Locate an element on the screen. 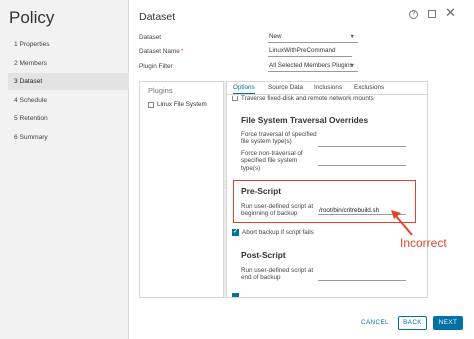 This screenshot has height=339, width=474. plugin-item-linux-file-system: Linux File System is located at coordinates (177, 104).